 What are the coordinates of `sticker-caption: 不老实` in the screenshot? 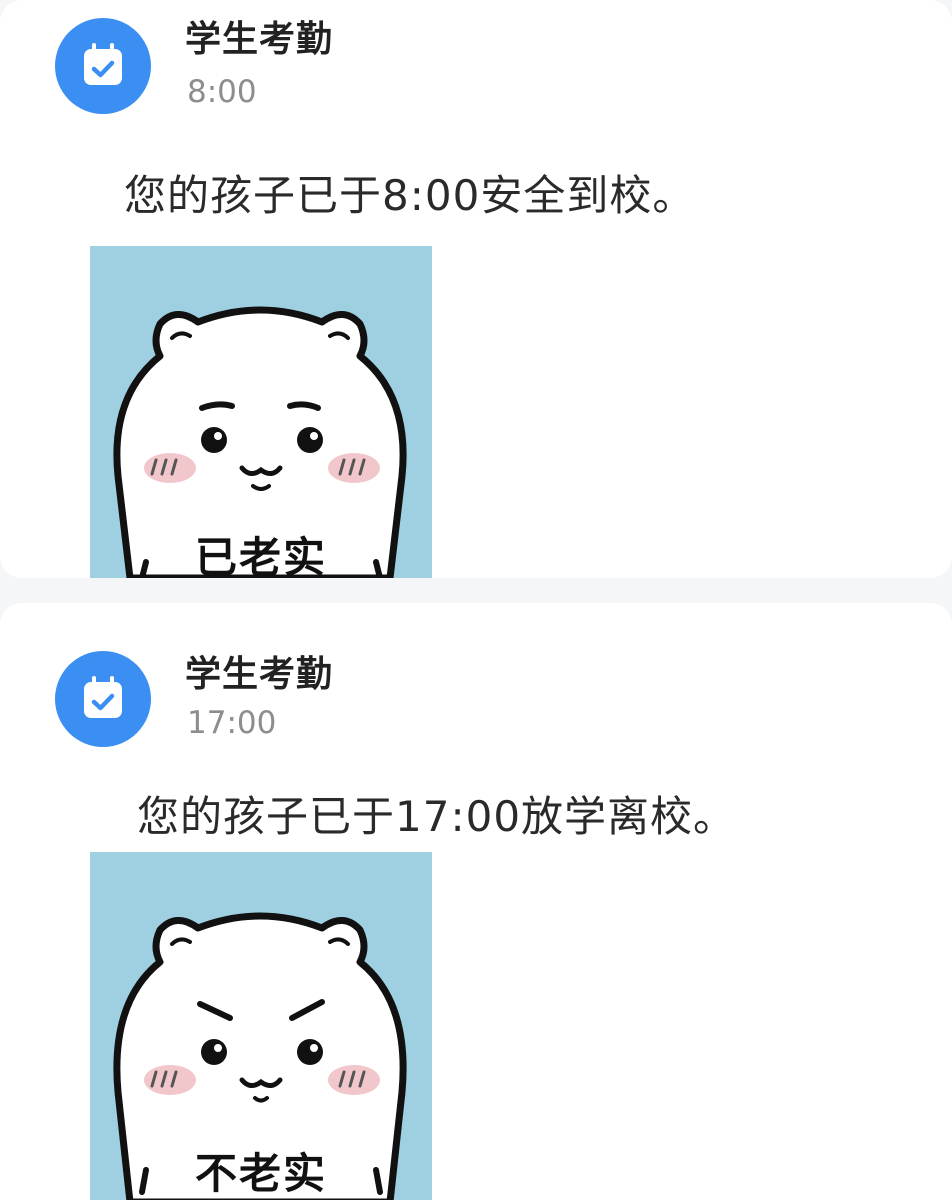 It's located at (260, 1173).